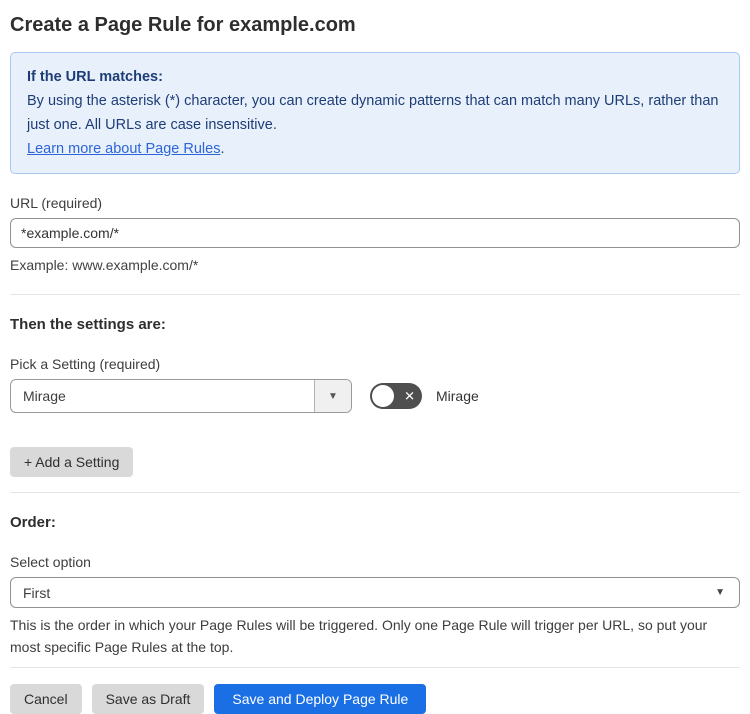 This screenshot has width=750, height=714. Describe the element at coordinates (46, 699) in the screenshot. I see `cancel-button: Cancel` at that location.